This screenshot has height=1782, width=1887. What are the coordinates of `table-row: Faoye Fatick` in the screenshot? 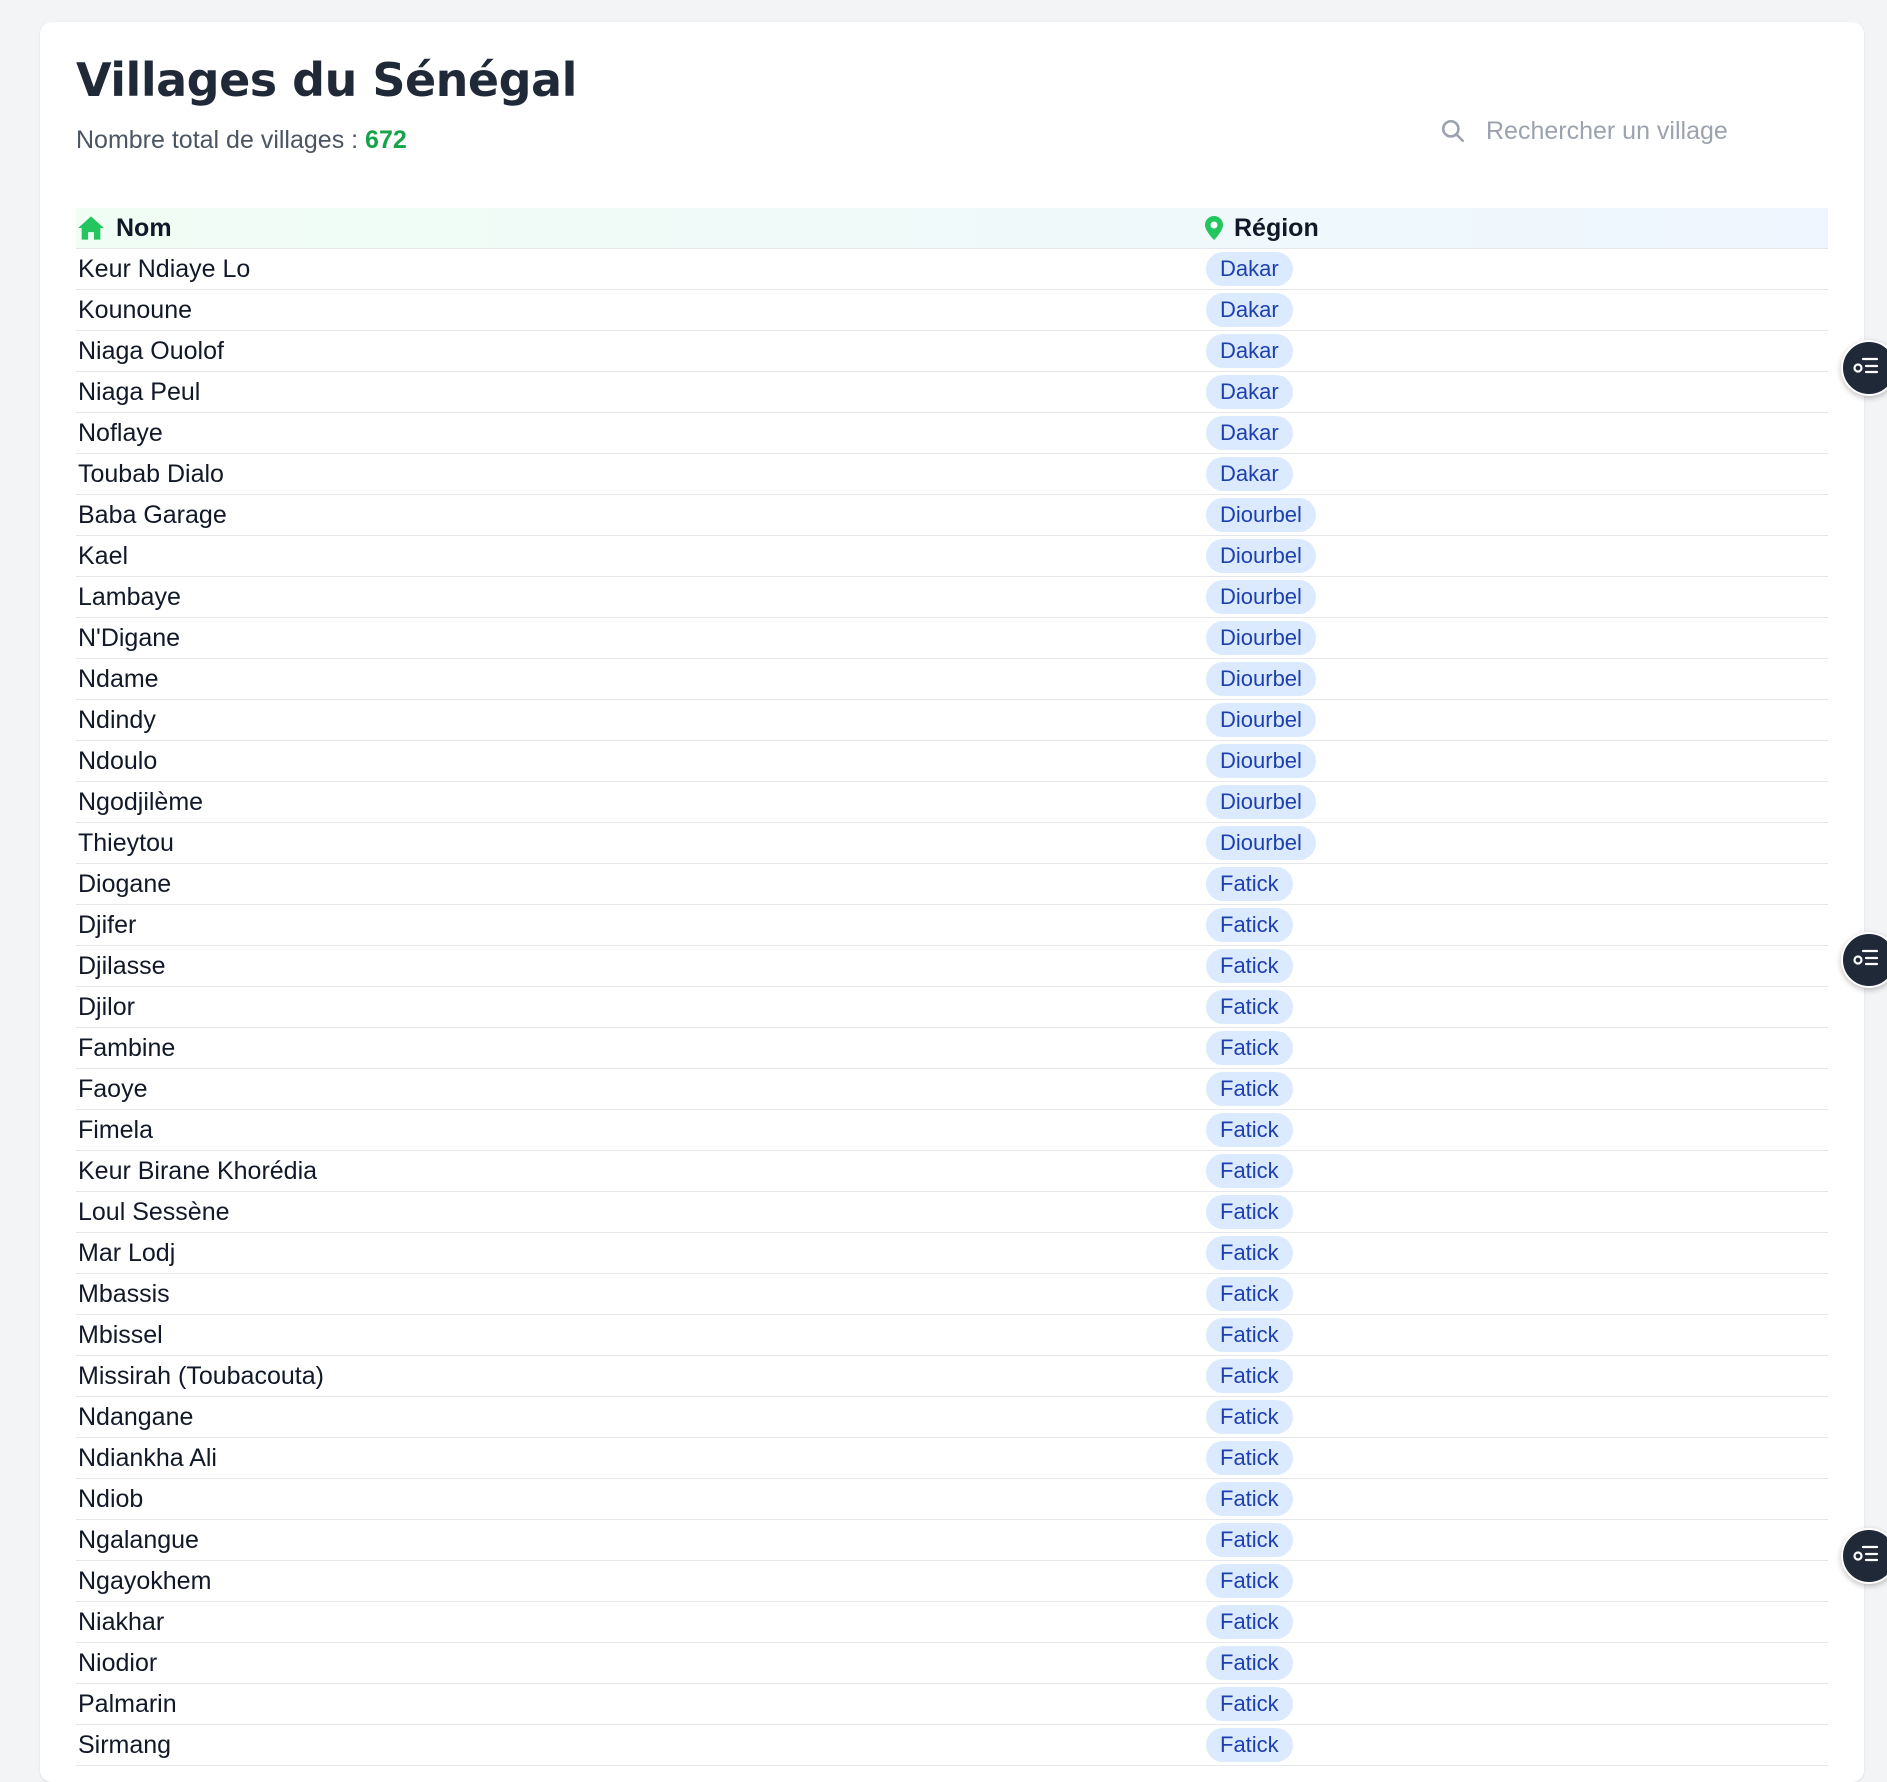 It's located at (952, 1089).